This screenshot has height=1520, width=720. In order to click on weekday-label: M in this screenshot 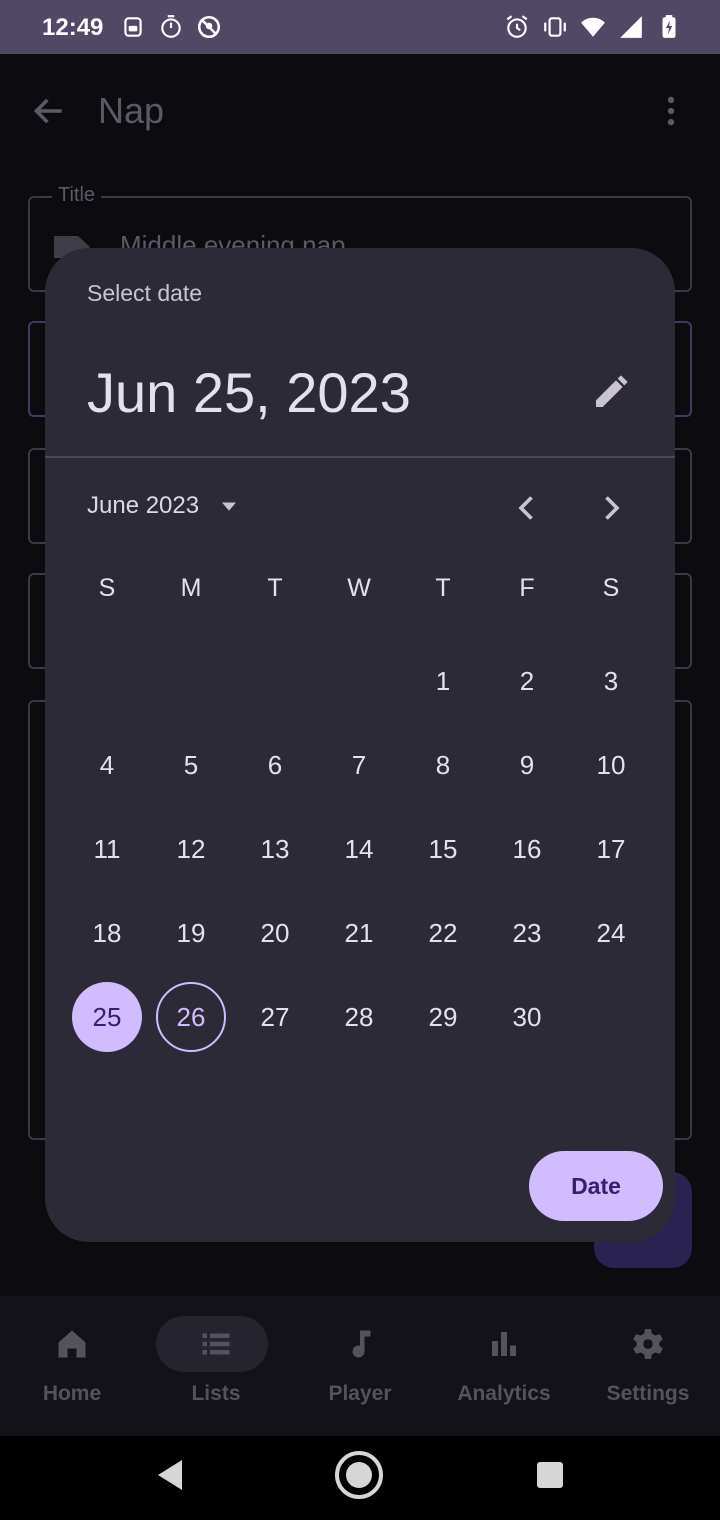, I will do `click(191, 588)`.